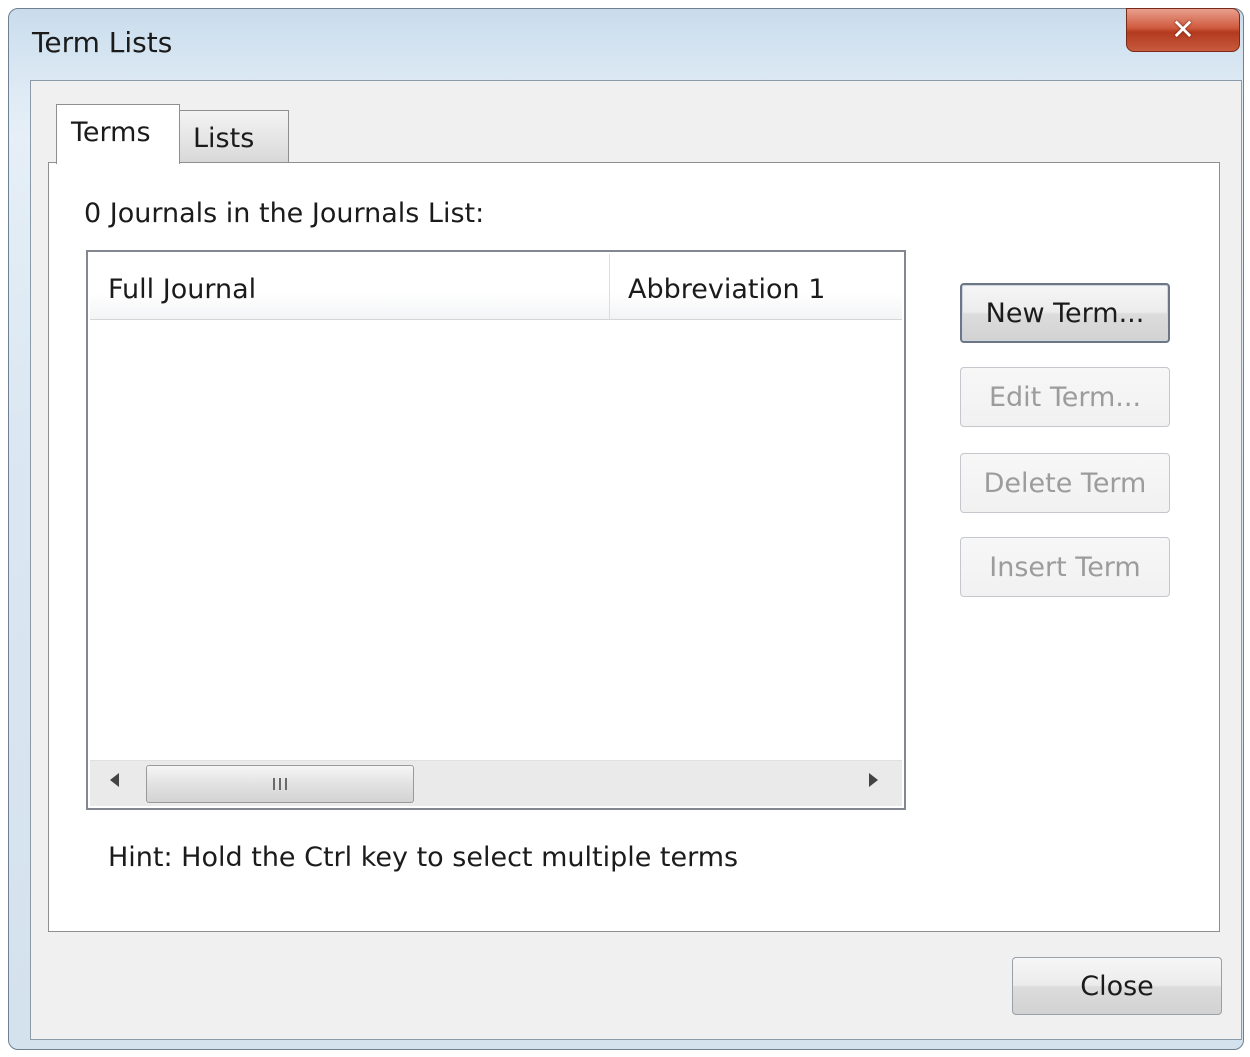 This screenshot has width=1250, height=1057. What do you see at coordinates (1117, 986) in the screenshot?
I see `close-button: Close` at bounding box center [1117, 986].